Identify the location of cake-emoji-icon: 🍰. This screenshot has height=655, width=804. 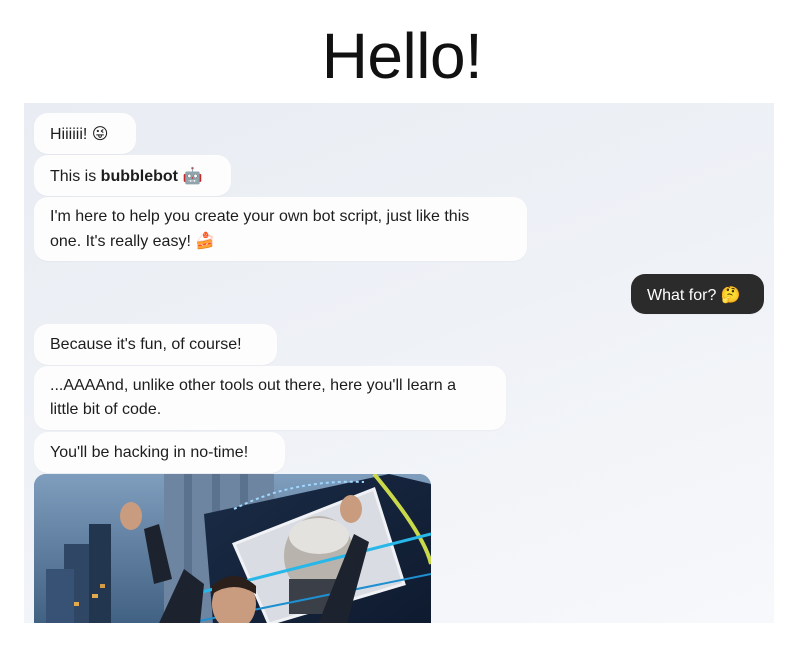
(205, 240).